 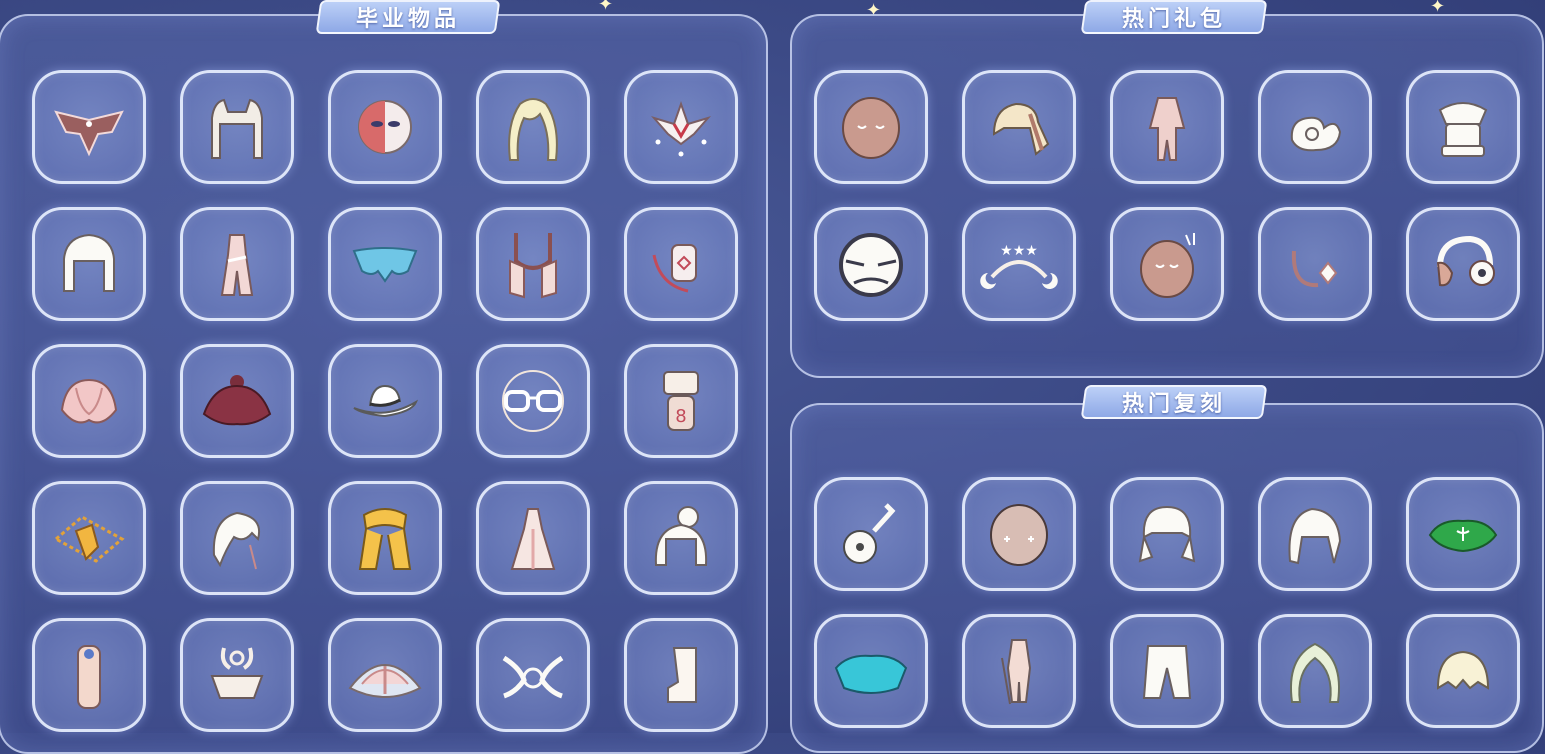 I want to click on item-slot-dress-outfit, so click(x=237, y=264).